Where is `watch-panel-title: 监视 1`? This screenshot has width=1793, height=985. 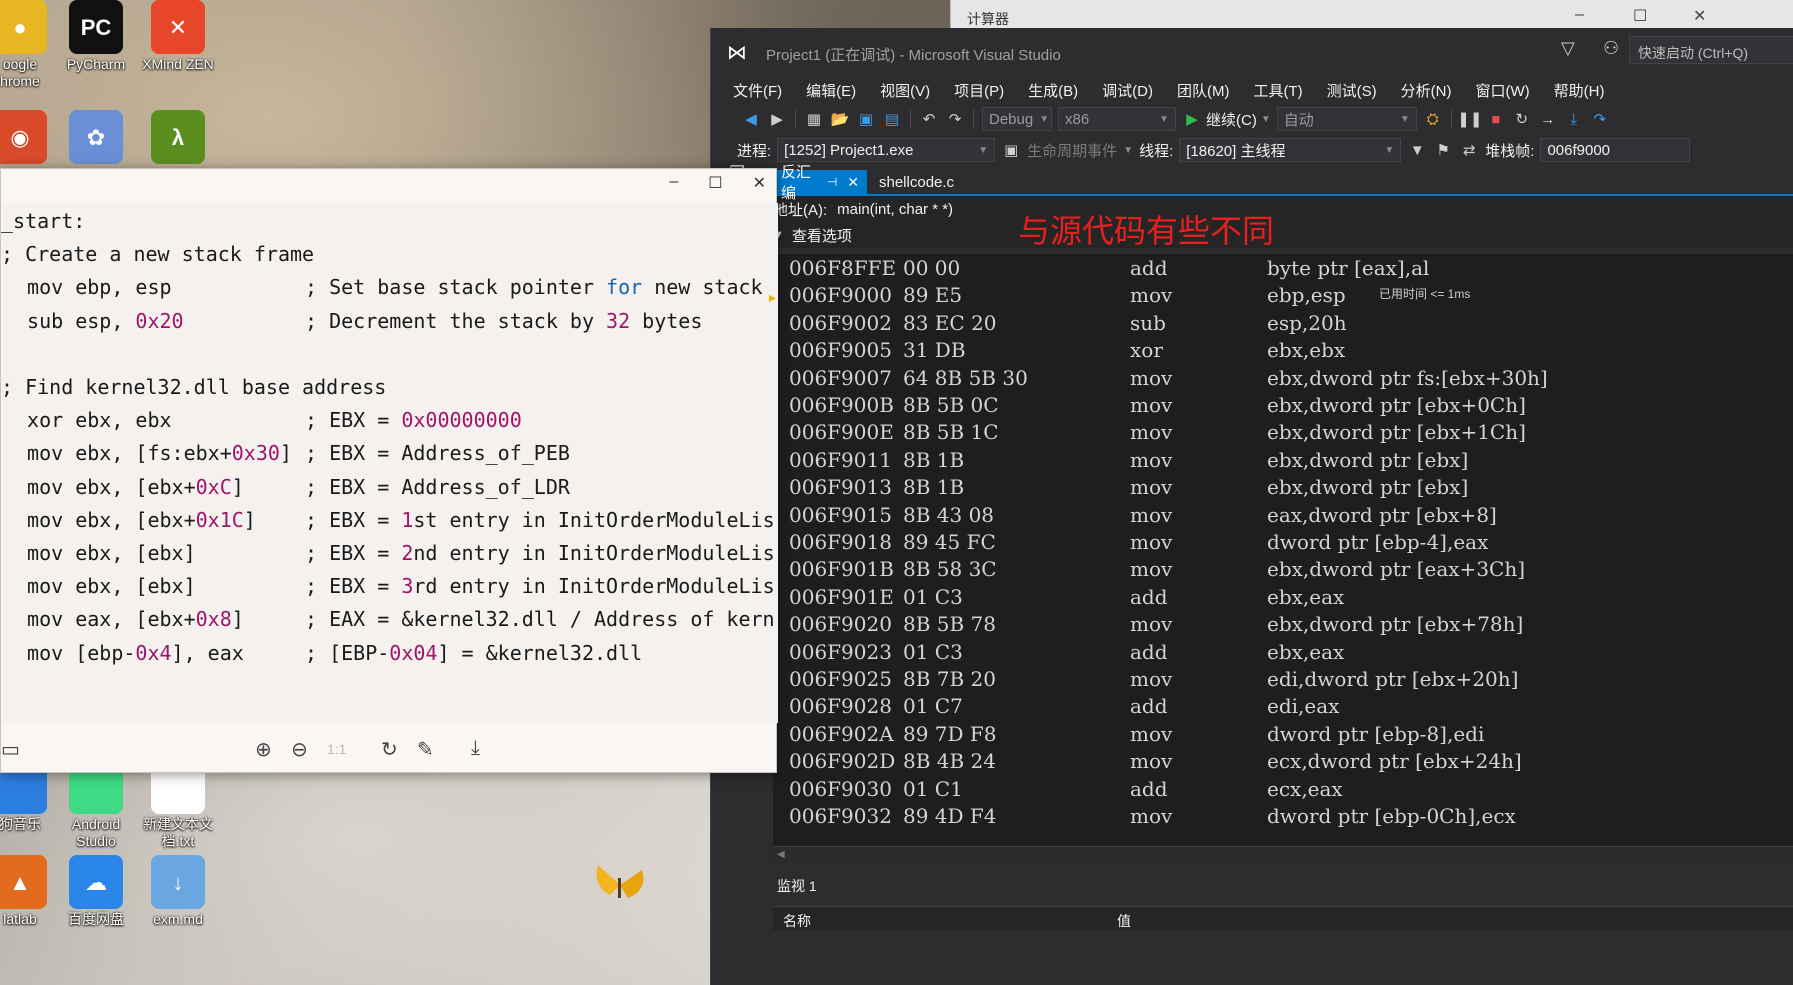
watch-panel-title: 监视 1 is located at coordinates (797, 886).